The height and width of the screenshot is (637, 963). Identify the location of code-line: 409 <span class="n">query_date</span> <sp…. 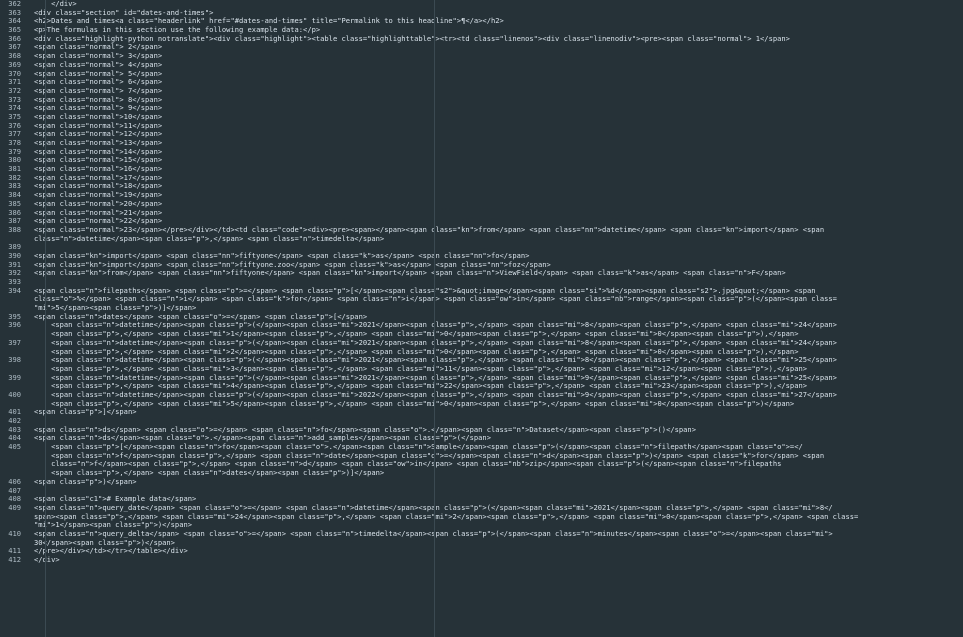
(481, 516).